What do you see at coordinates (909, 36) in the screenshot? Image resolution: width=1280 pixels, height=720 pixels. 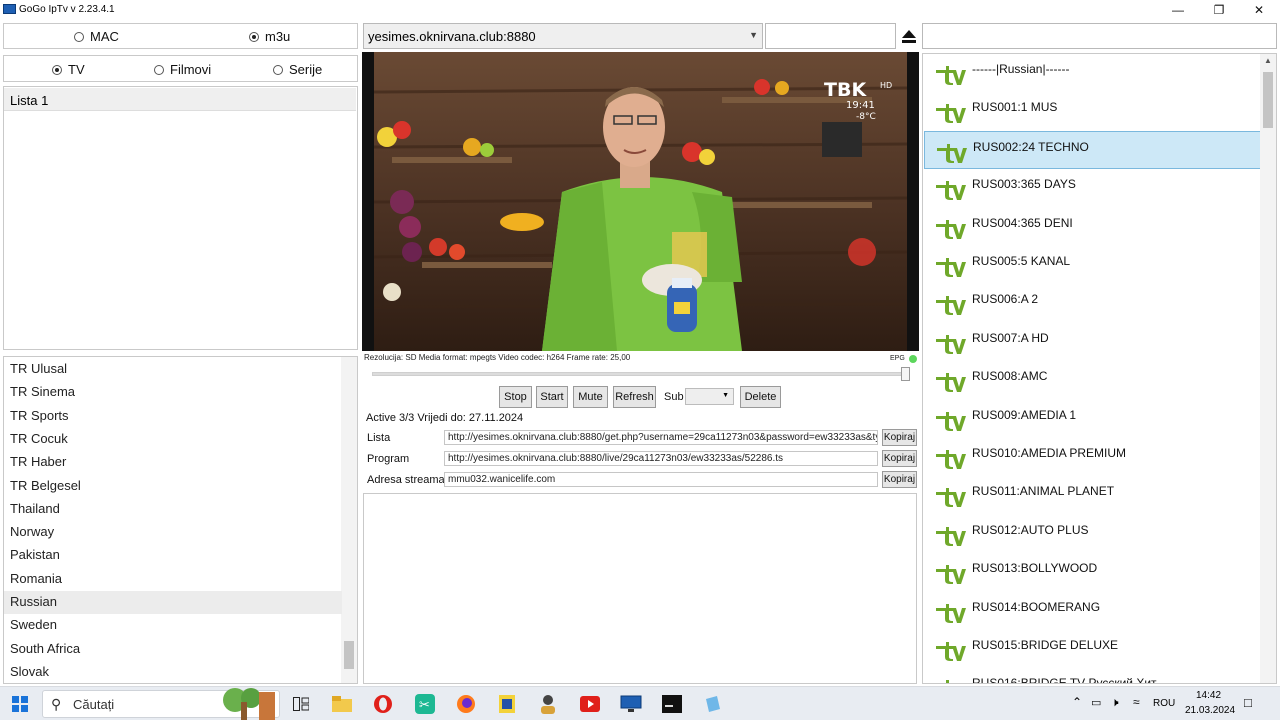 I see `eject-icon` at bounding box center [909, 36].